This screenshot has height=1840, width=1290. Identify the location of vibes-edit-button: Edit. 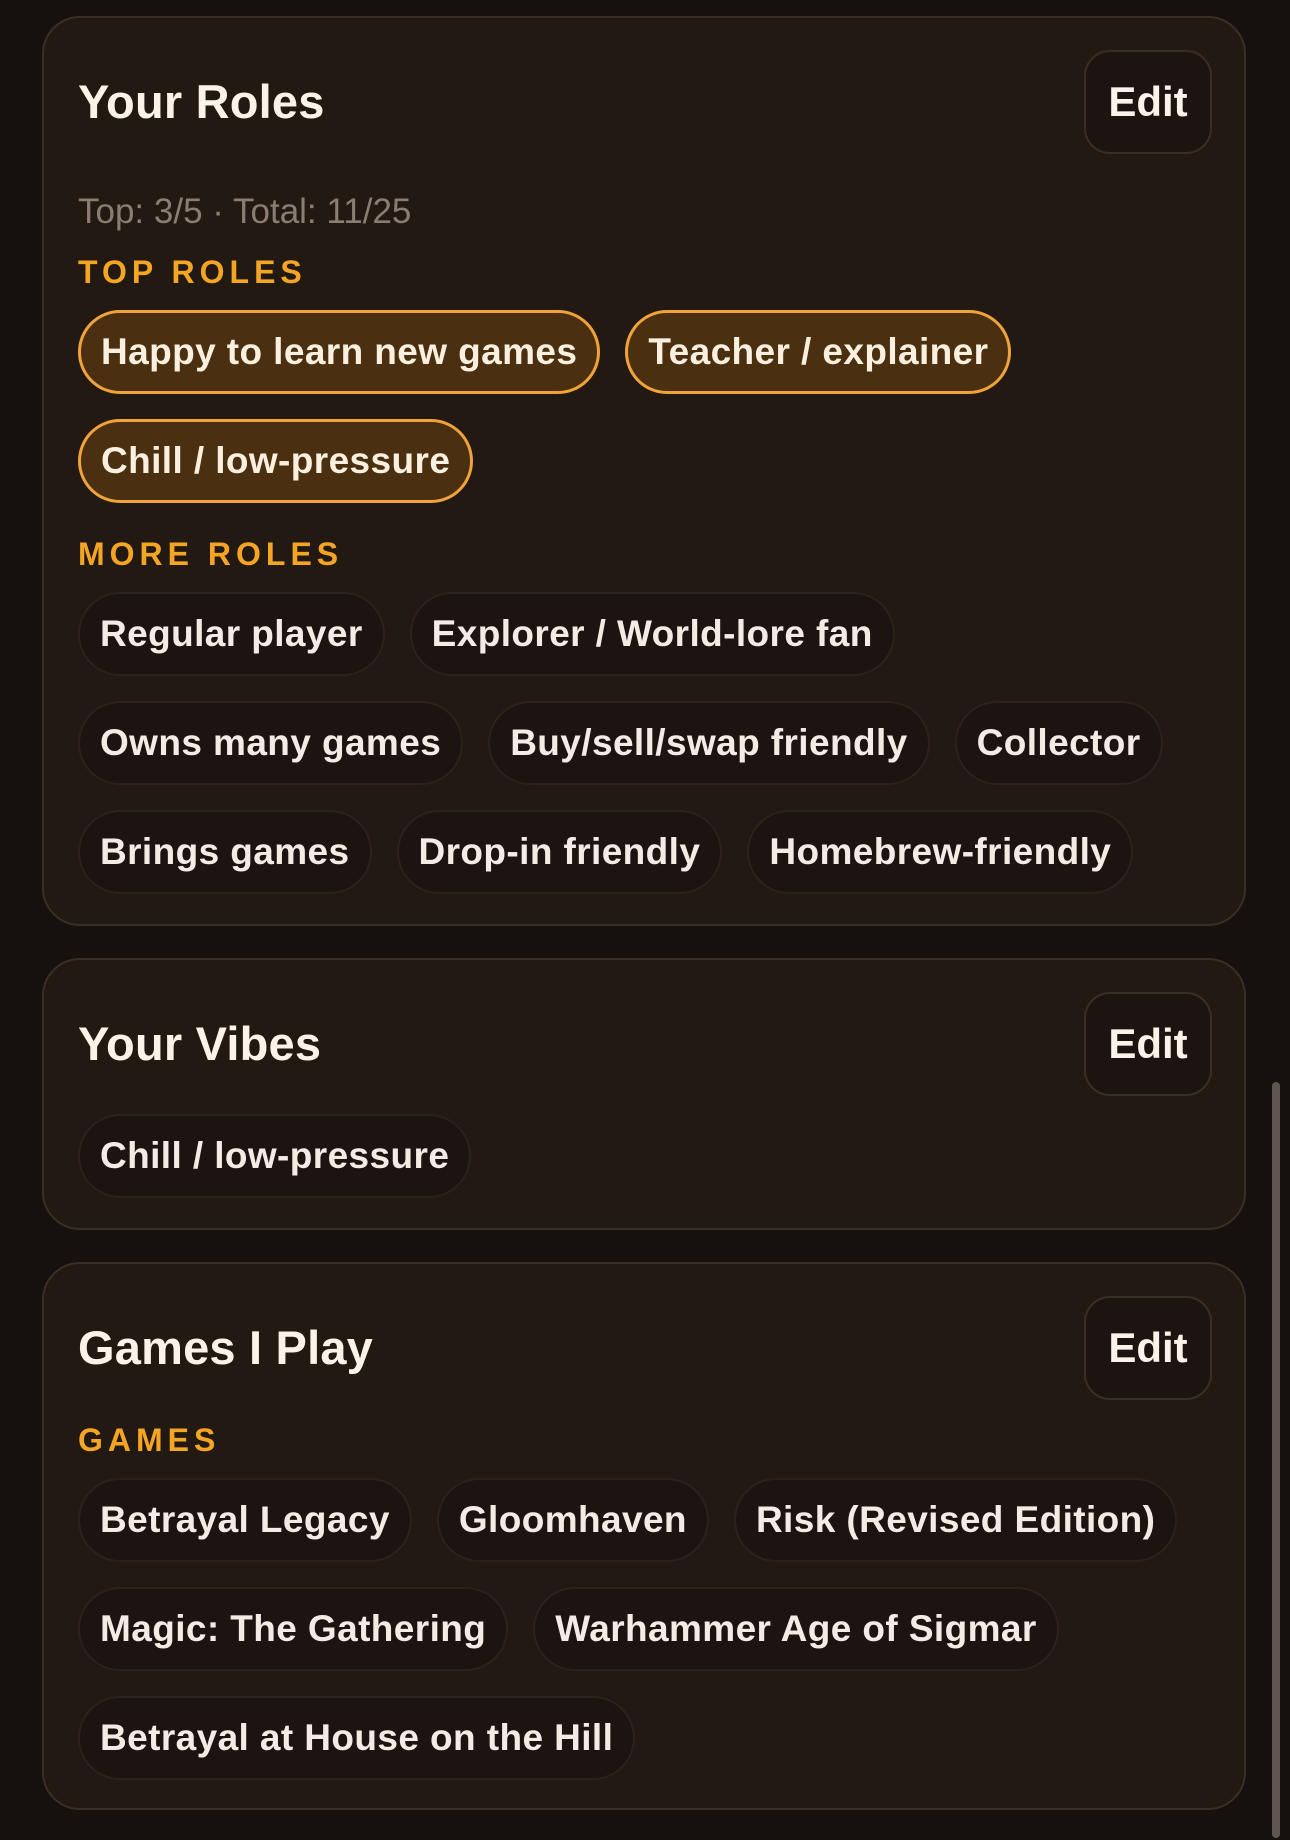
(1148, 1044).